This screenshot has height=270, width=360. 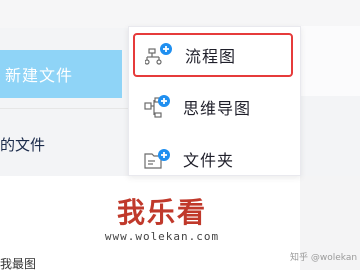 What do you see at coordinates (18, 264) in the screenshot?
I see `sidebar-bottom-fragment: 我最图` at bounding box center [18, 264].